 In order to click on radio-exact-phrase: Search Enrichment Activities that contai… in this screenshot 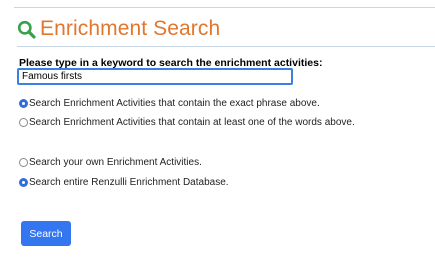, I will do `click(169, 103)`.